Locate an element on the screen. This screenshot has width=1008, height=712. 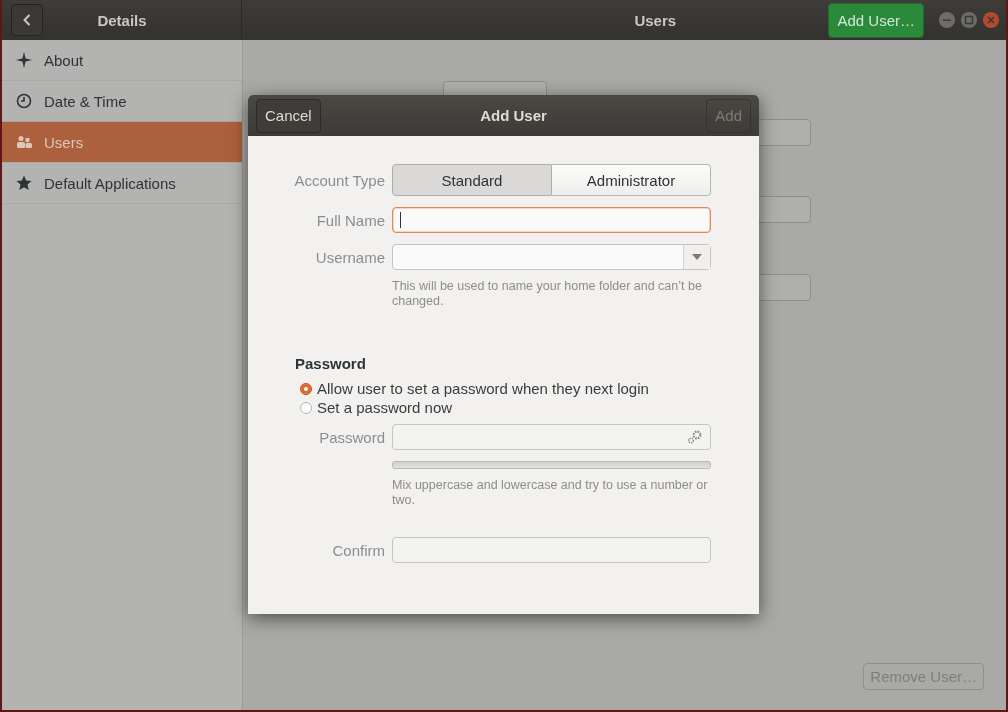
dropdown-arrow-icon is located at coordinates (697, 257).